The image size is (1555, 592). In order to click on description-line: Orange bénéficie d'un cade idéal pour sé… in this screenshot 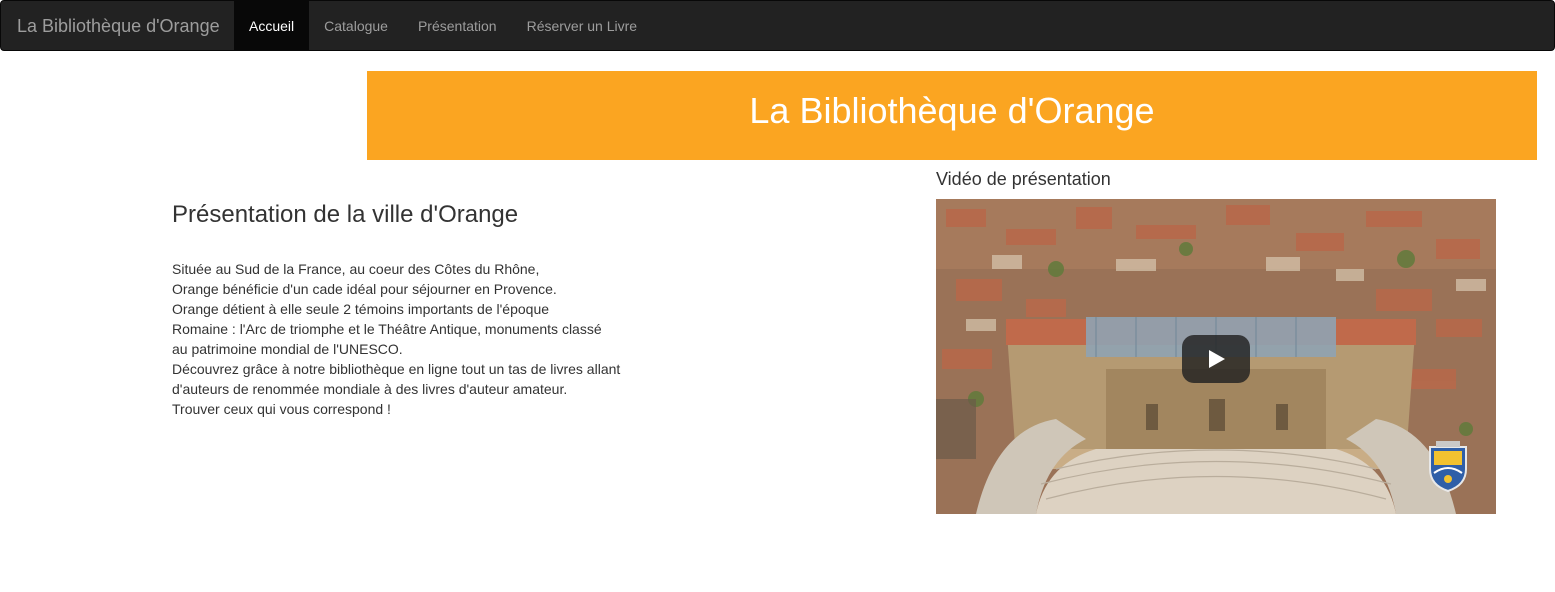, I will do `click(364, 289)`.